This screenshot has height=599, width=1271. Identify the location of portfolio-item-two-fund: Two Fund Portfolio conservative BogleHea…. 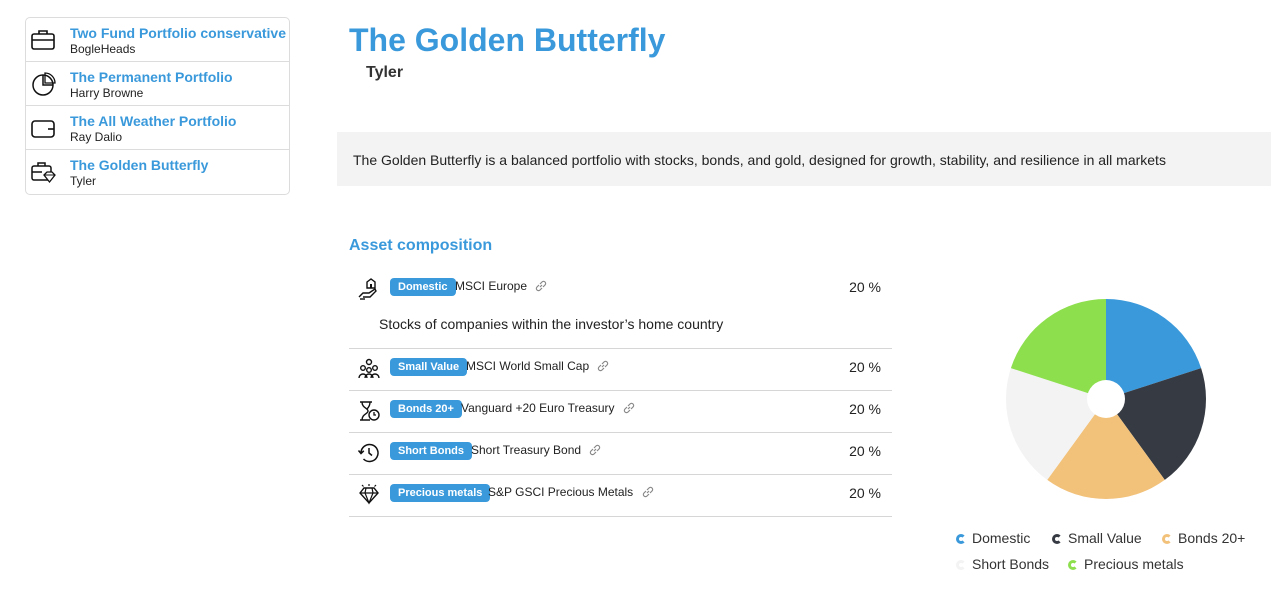
(157, 40).